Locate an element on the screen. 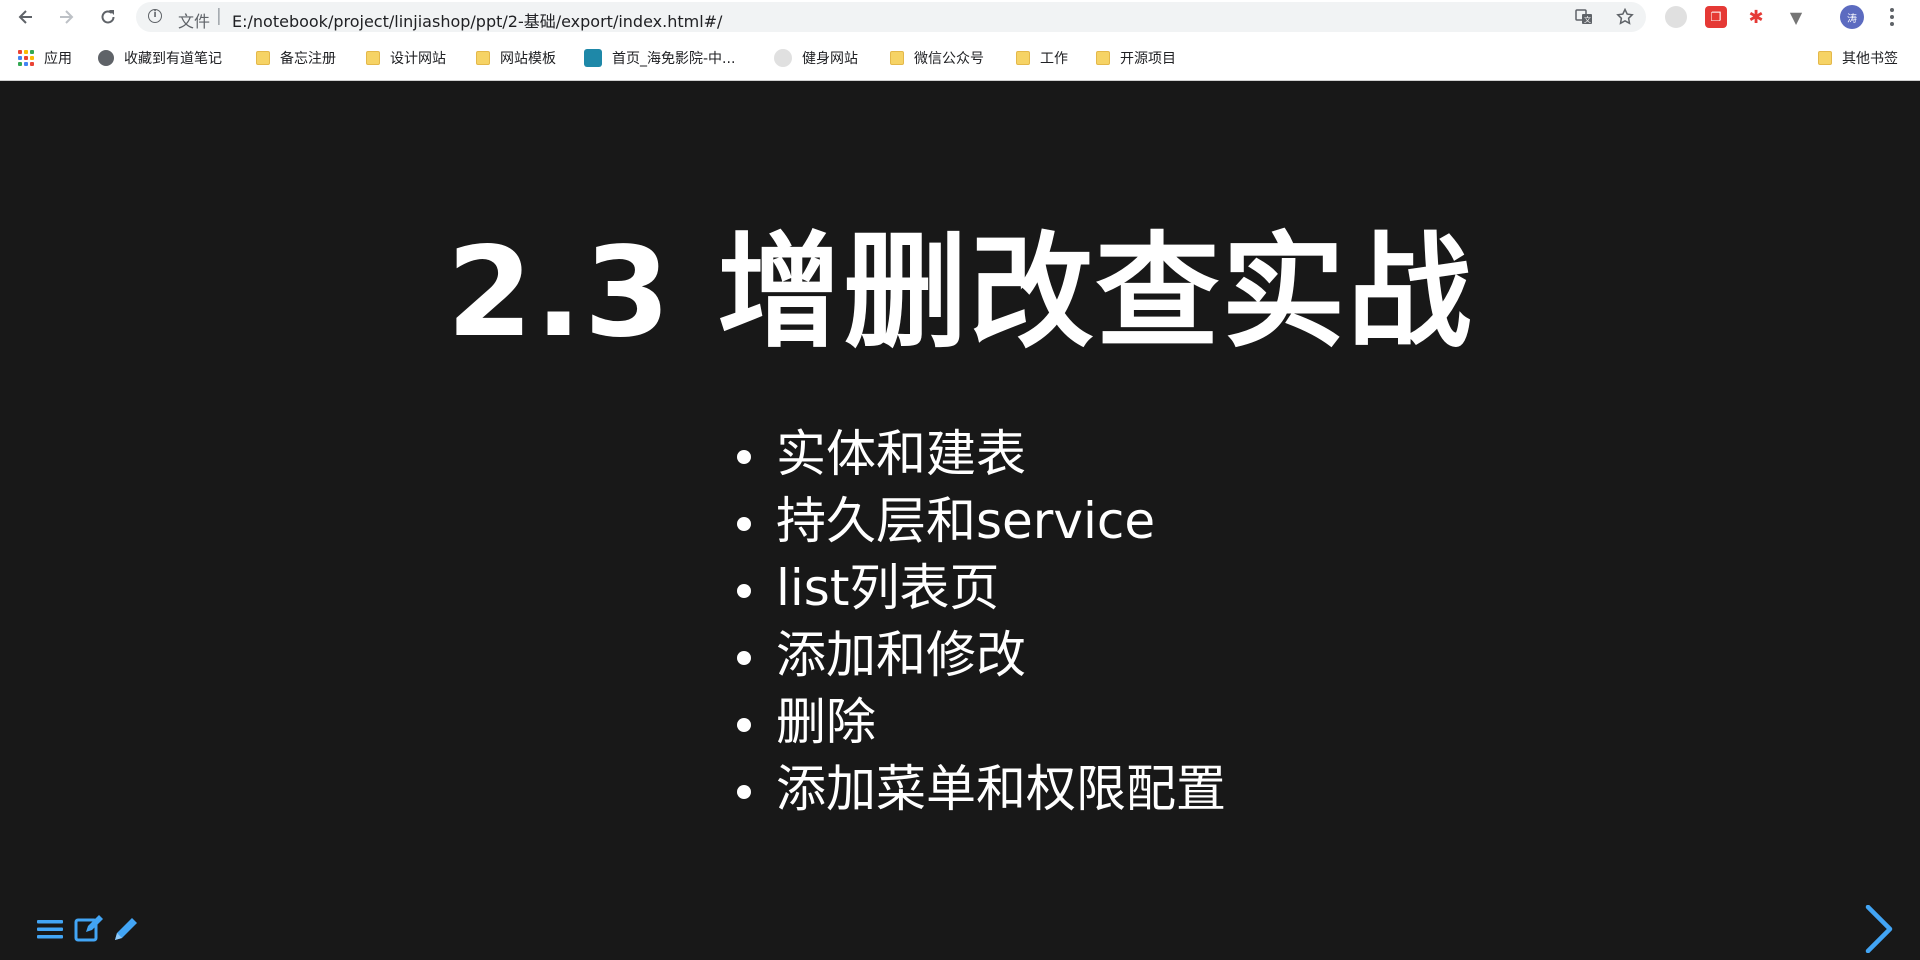 The image size is (1920, 960). bookmark-apps: 应用 is located at coordinates (45, 58).